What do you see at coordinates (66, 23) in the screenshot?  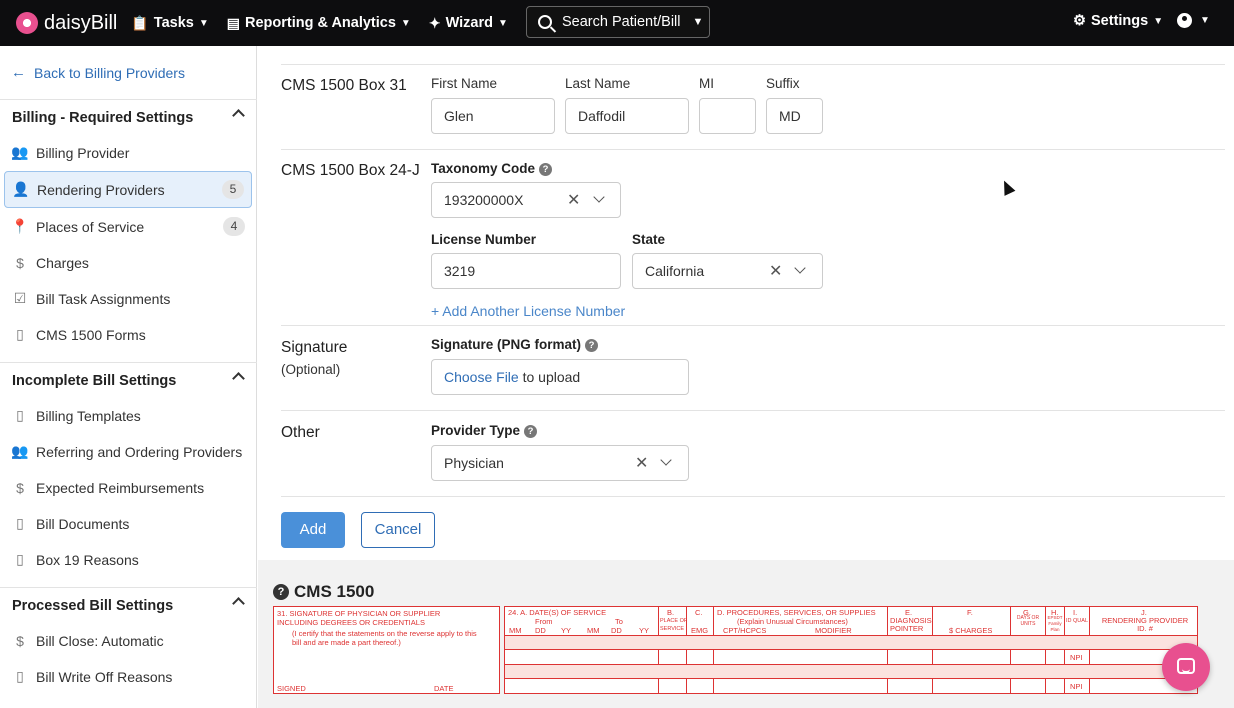 I see `brand-logo: daisyBill` at bounding box center [66, 23].